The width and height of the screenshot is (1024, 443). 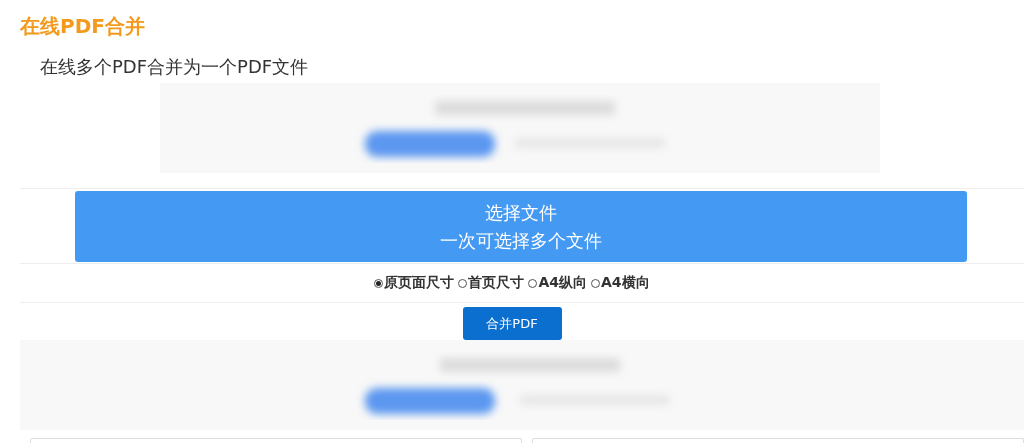 What do you see at coordinates (512, 323) in the screenshot?
I see `merge-pdf-button: 合并PDF` at bounding box center [512, 323].